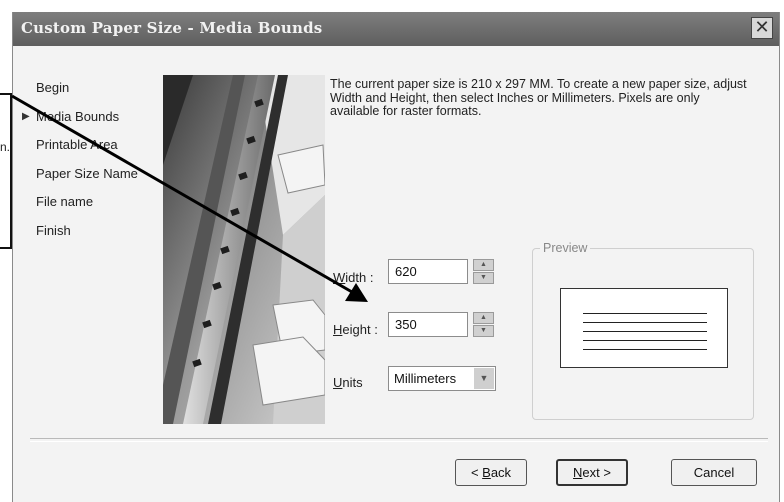 The width and height of the screenshot is (784, 502). I want to click on step-file-name: File name, so click(87, 202).